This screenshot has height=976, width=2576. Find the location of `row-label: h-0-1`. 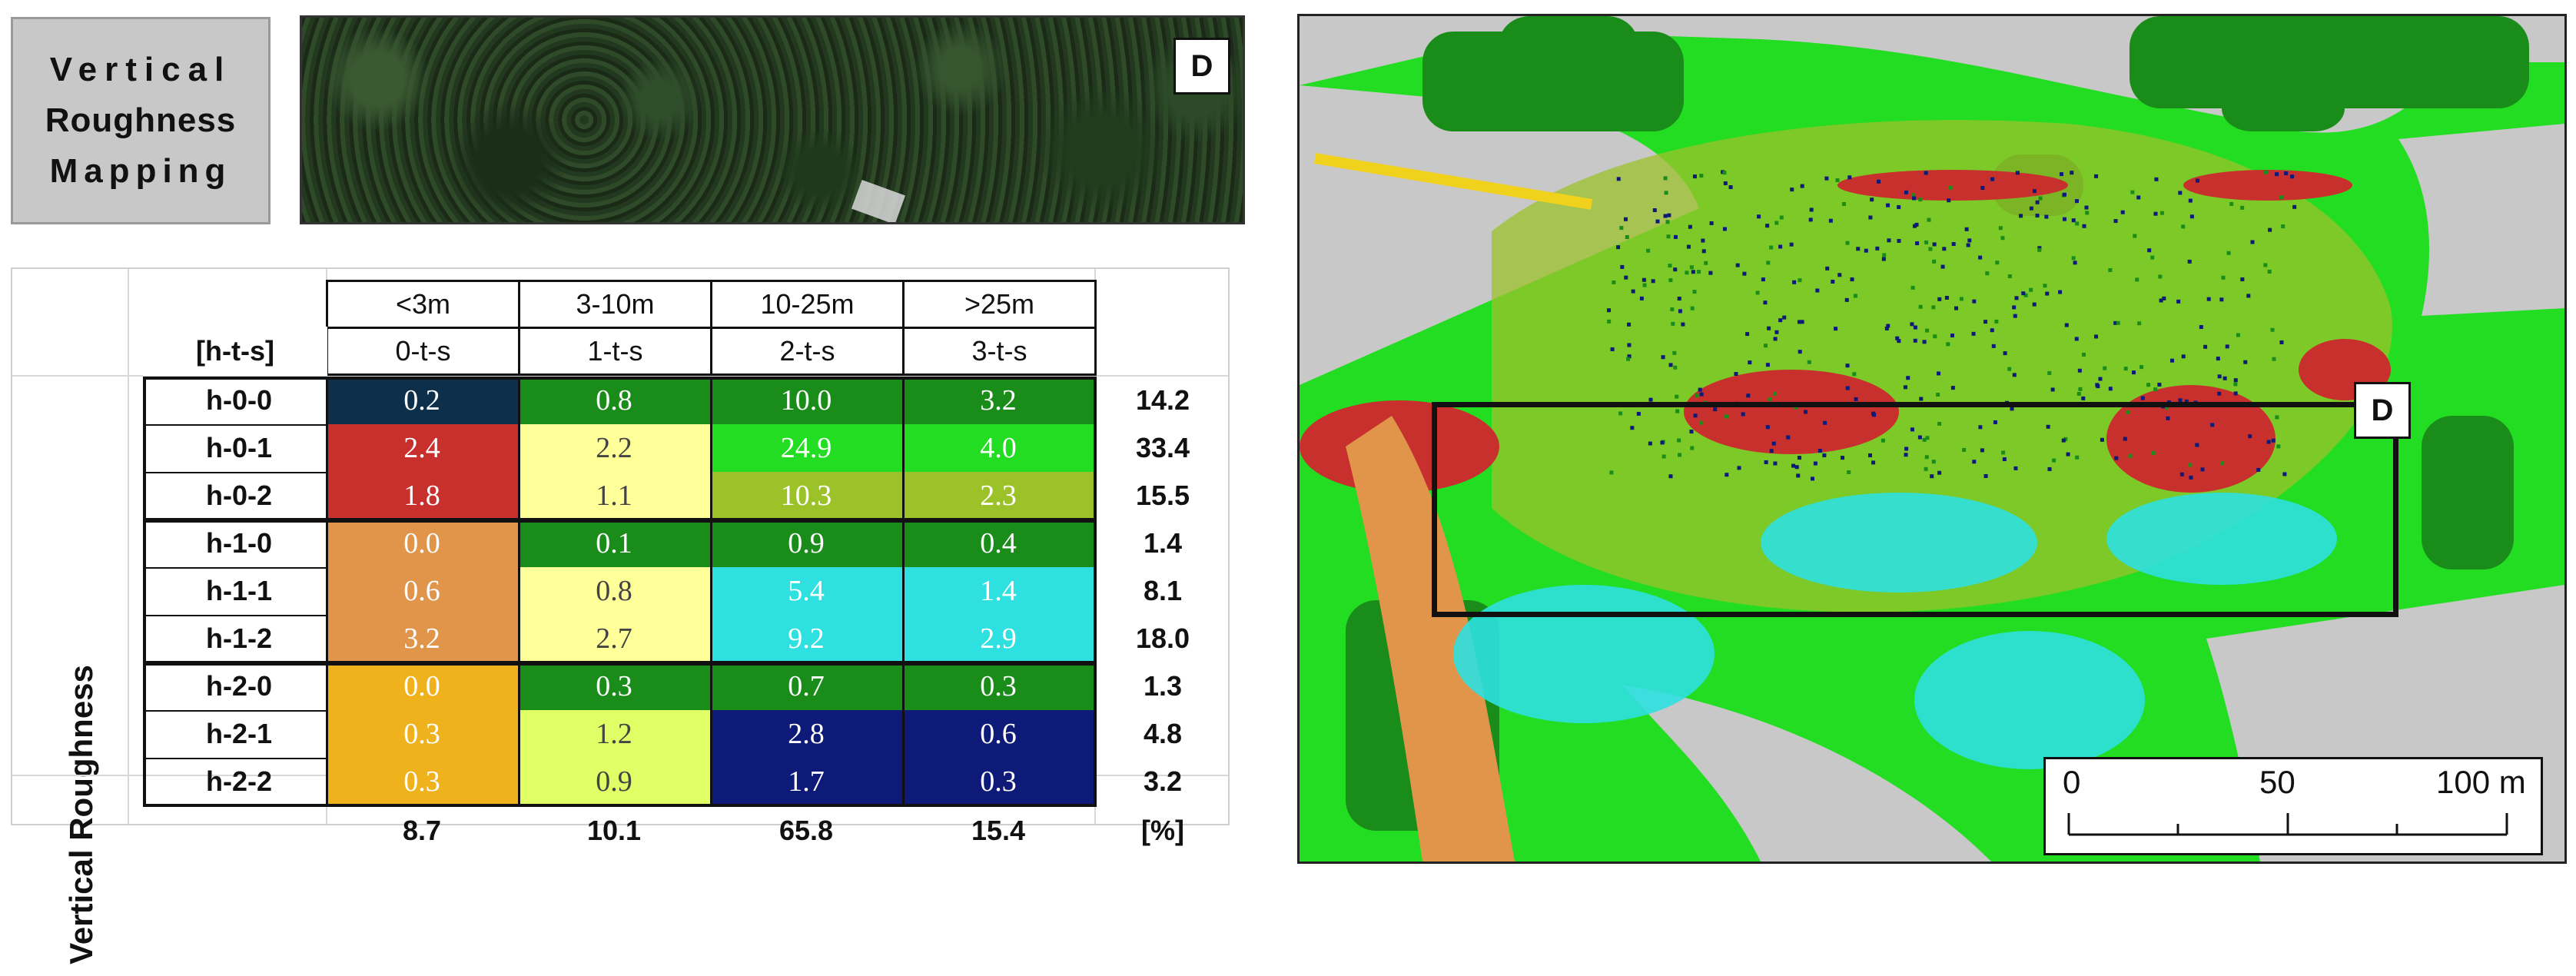

row-label: h-0-1 is located at coordinates (238, 447).